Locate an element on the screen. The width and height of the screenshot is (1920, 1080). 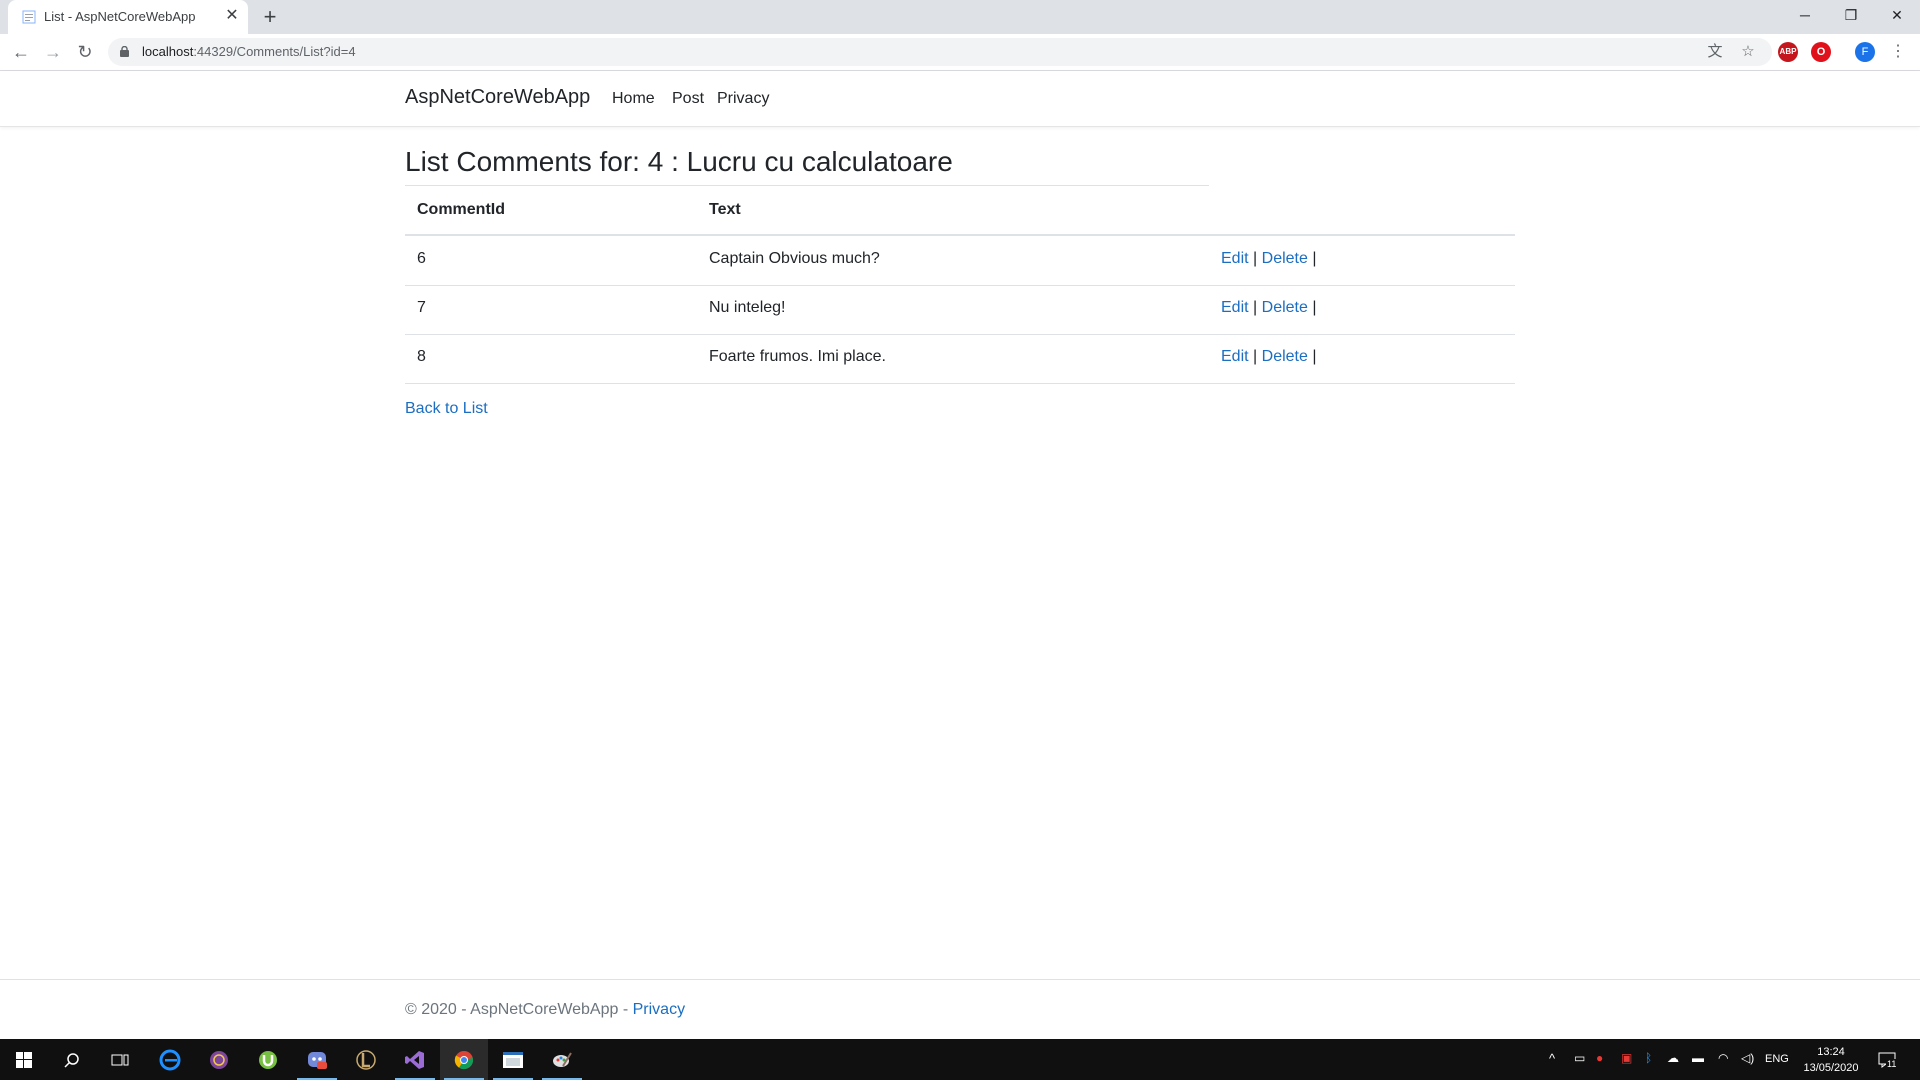
nav-privacy-link: Privacy is located at coordinates (743, 99).